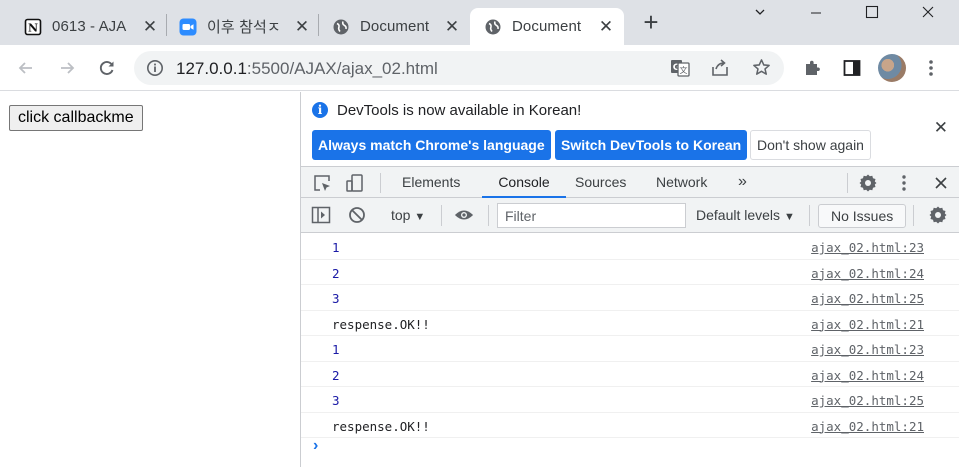  I want to click on tab-sources: Sources, so click(600, 182).